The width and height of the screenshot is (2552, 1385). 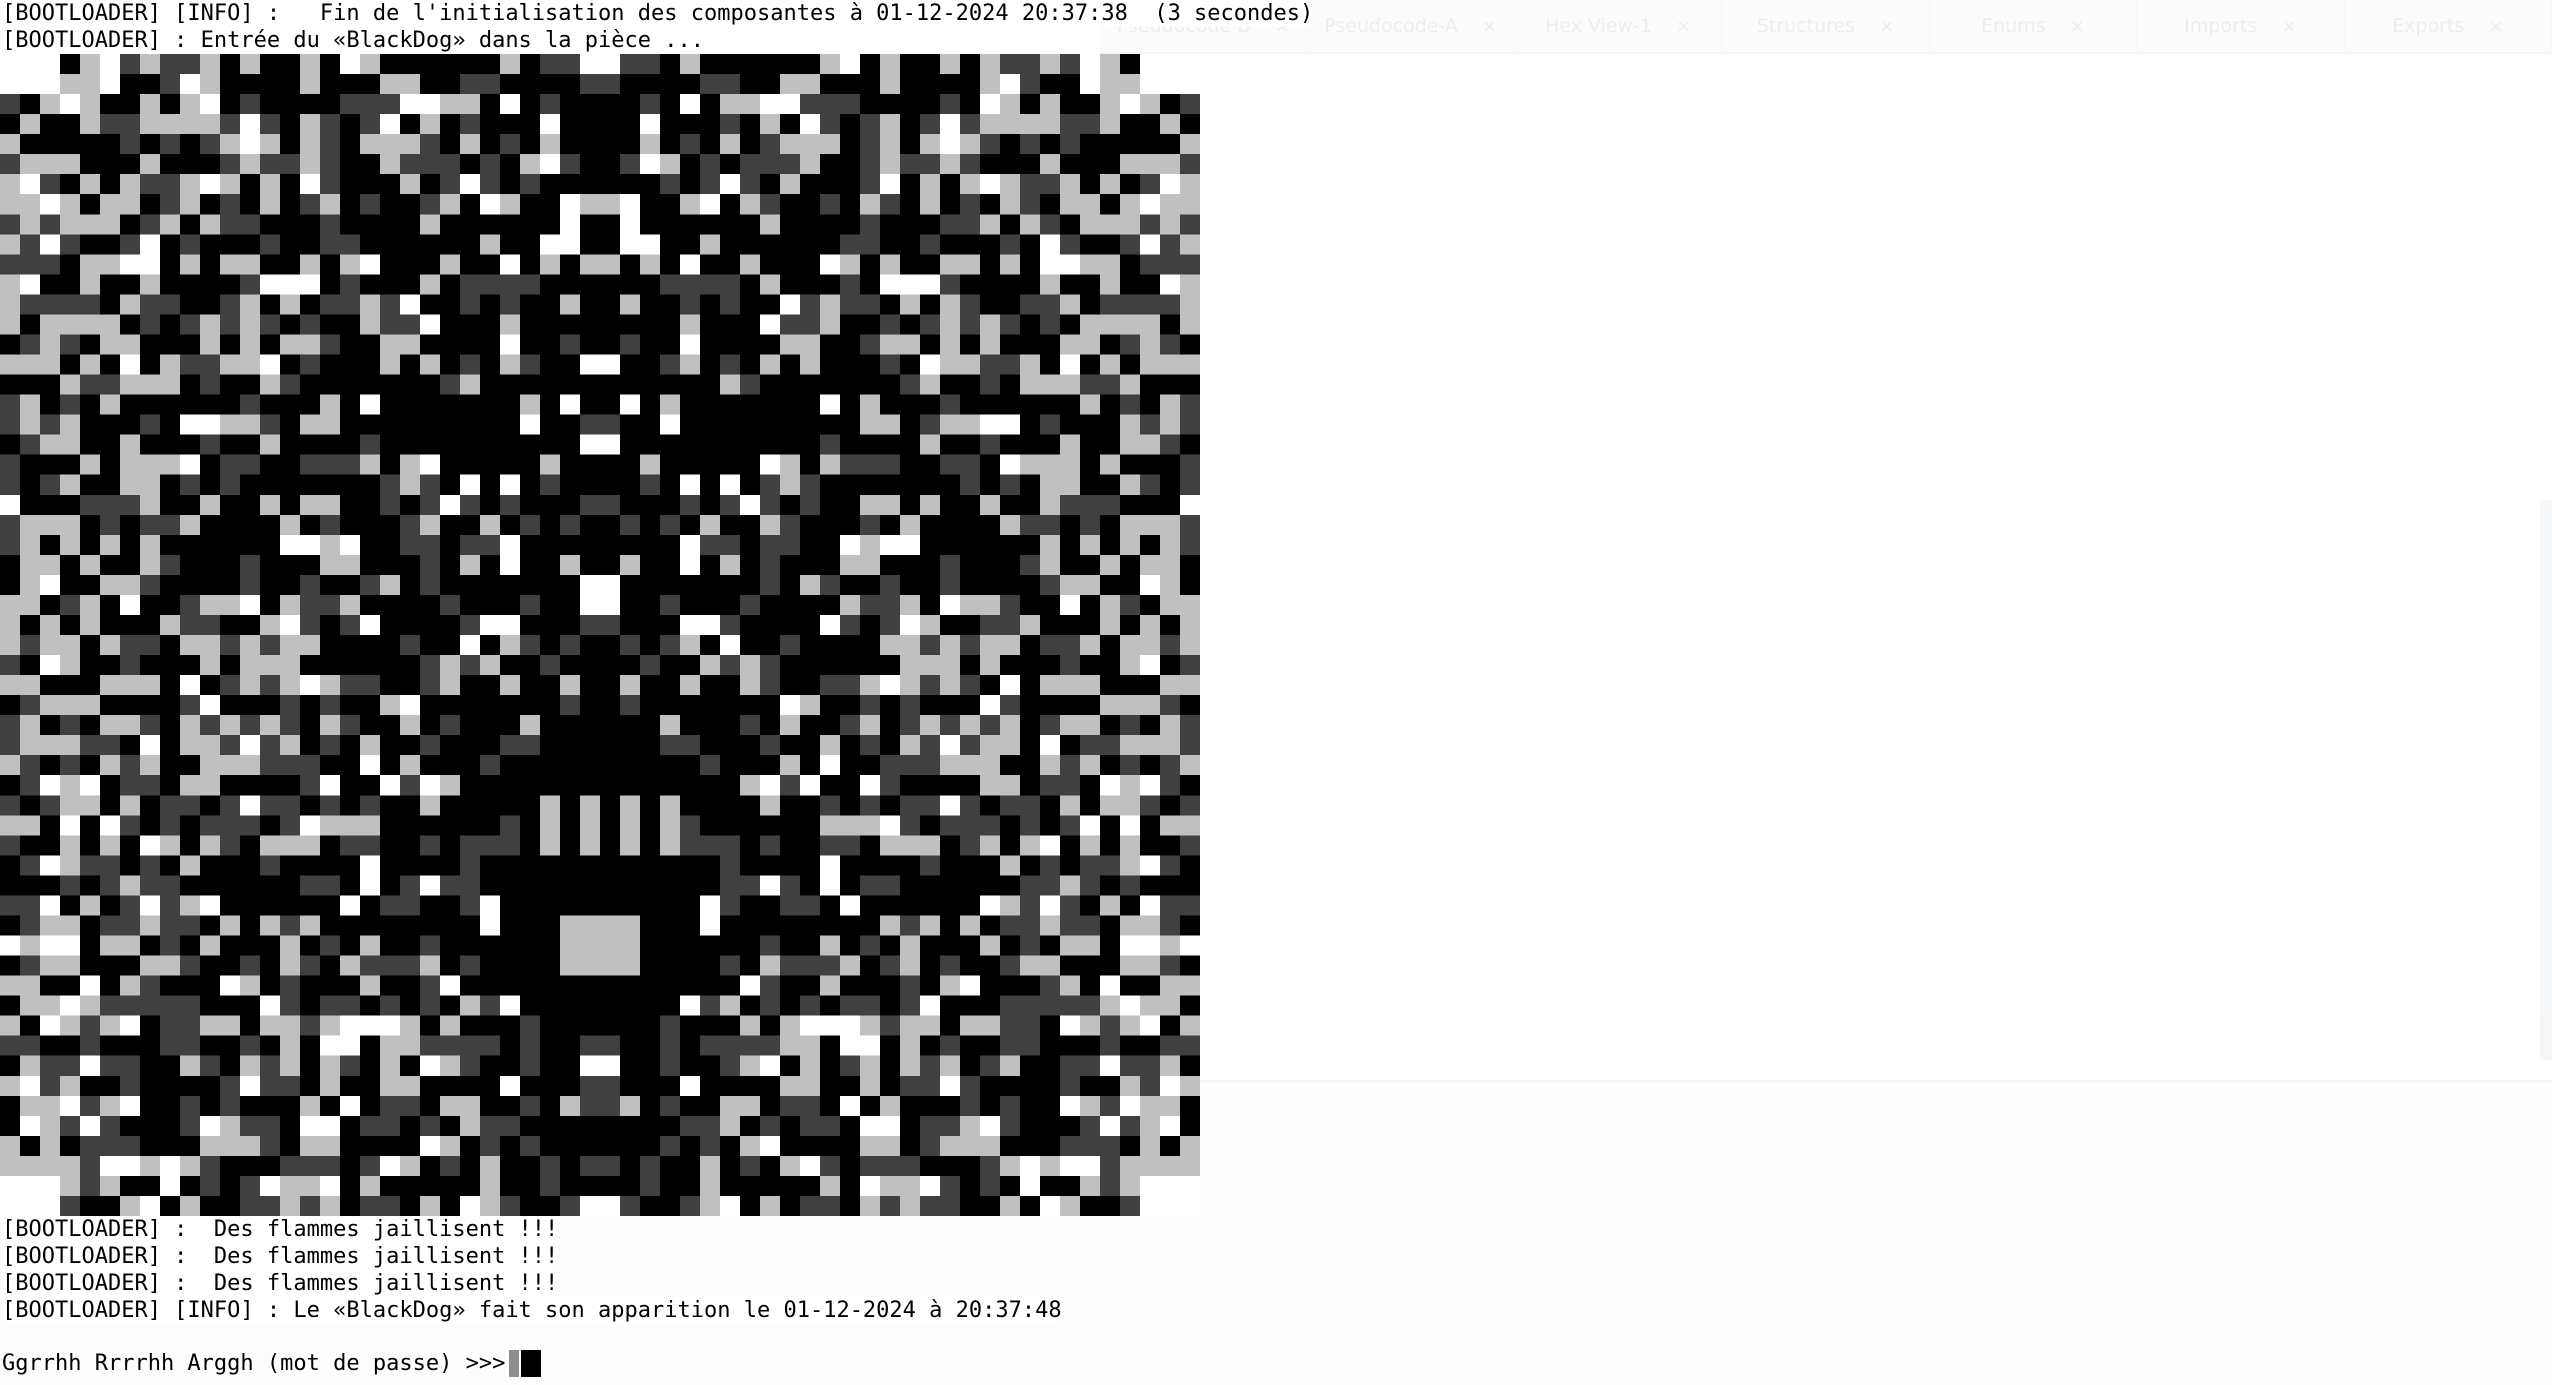 I want to click on password-prompt: Ggrrhh Rrrrhh Arggh (mot de passe) >>>, so click(x=272, y=1363).